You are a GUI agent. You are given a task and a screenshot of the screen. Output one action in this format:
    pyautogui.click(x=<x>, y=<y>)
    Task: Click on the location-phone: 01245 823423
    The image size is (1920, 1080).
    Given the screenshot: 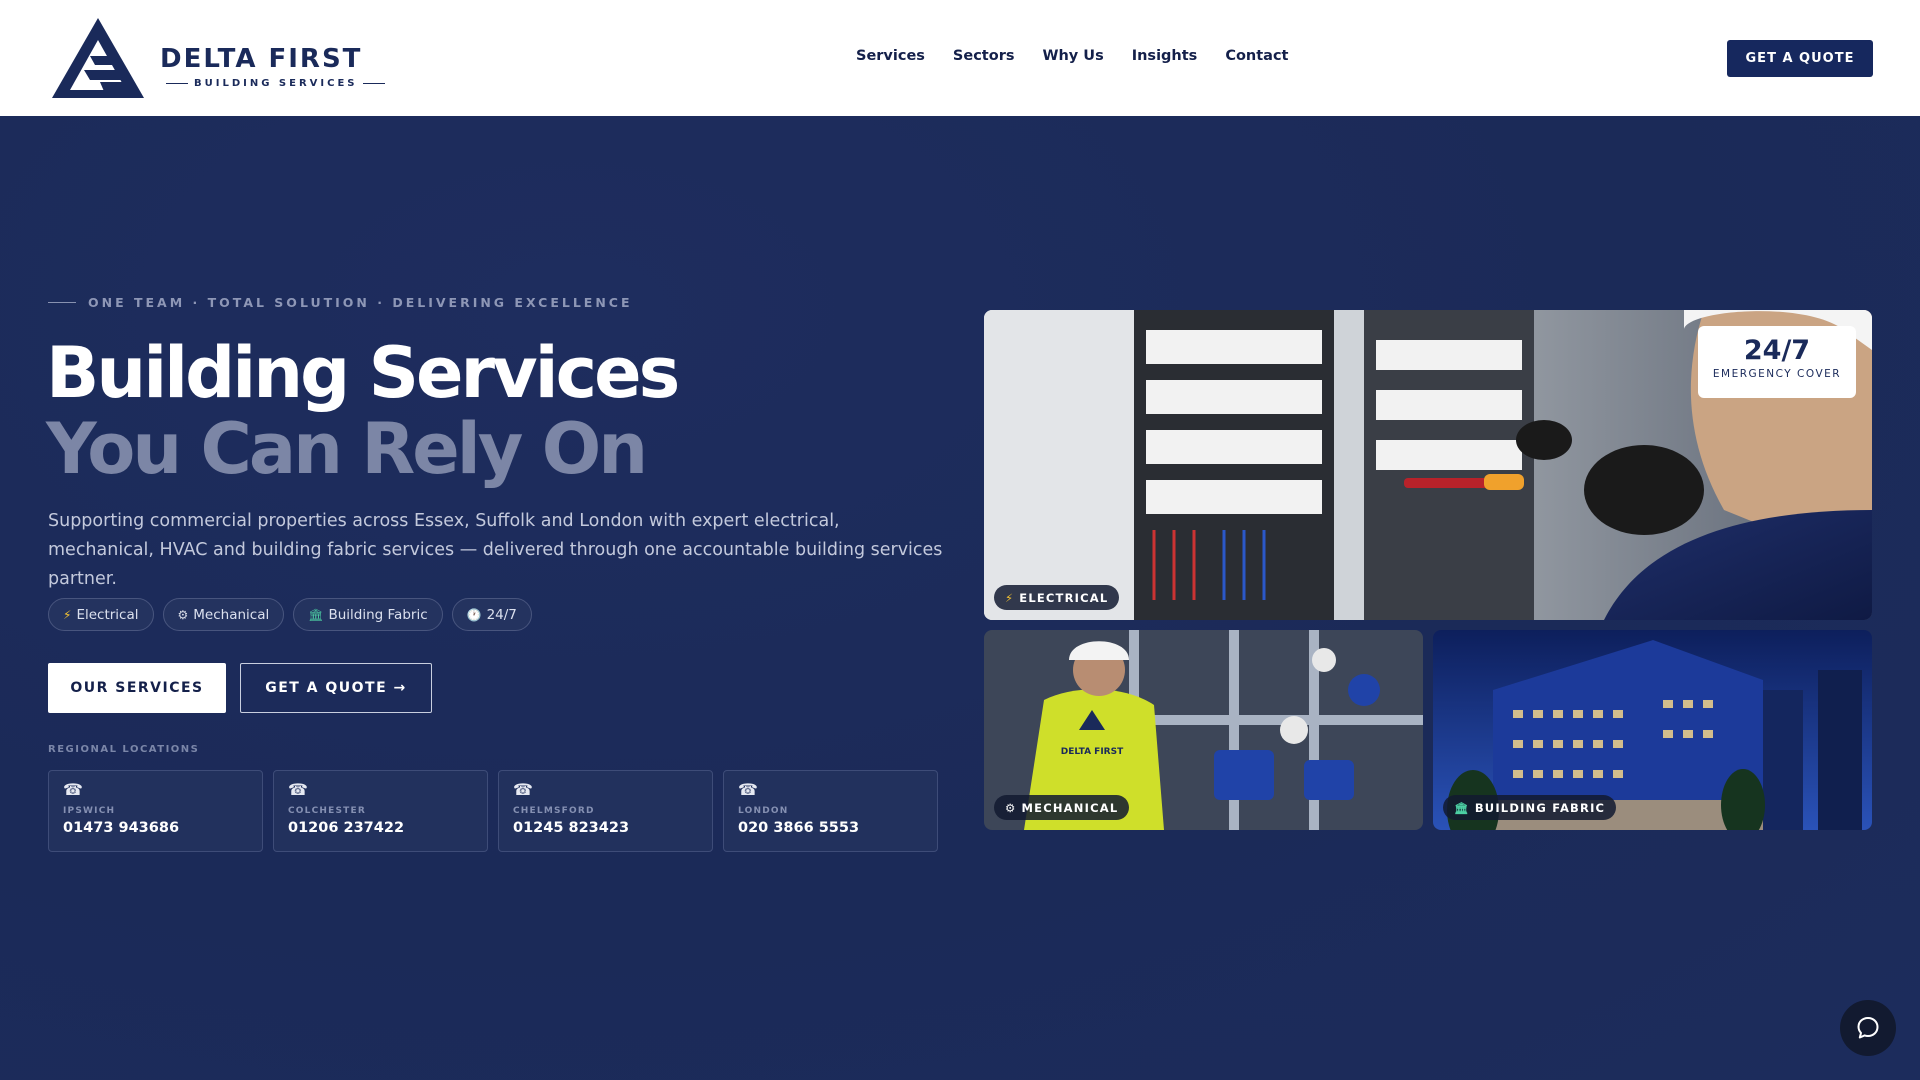 What is the action you would take?
    pyautogui.click(x=605, y=828)
    